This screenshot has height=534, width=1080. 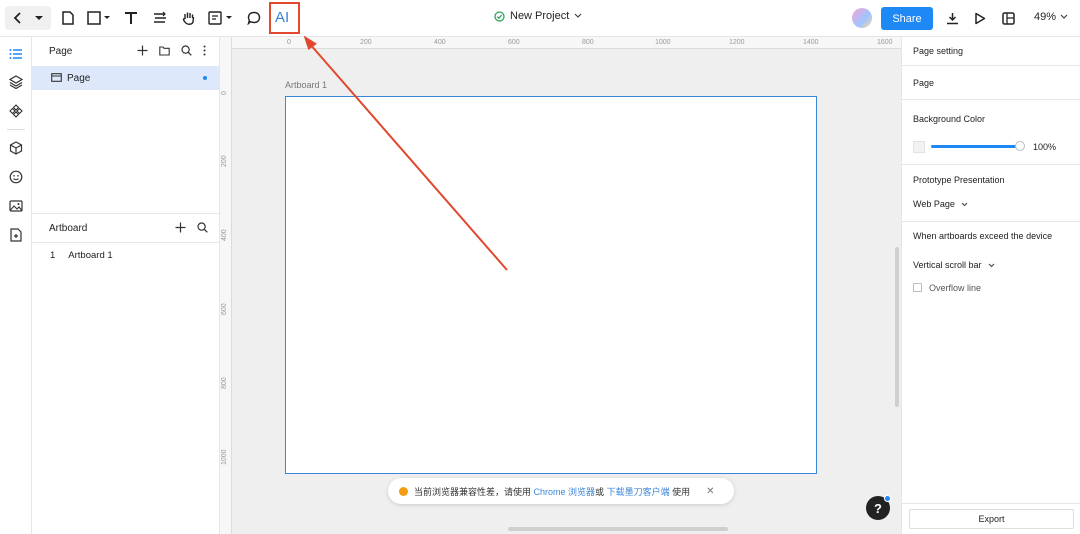 What do you see at coordinates (1045, 17) in the screenshot?
I see `zoom-level: 49%` at bounding box center [1045, 17].